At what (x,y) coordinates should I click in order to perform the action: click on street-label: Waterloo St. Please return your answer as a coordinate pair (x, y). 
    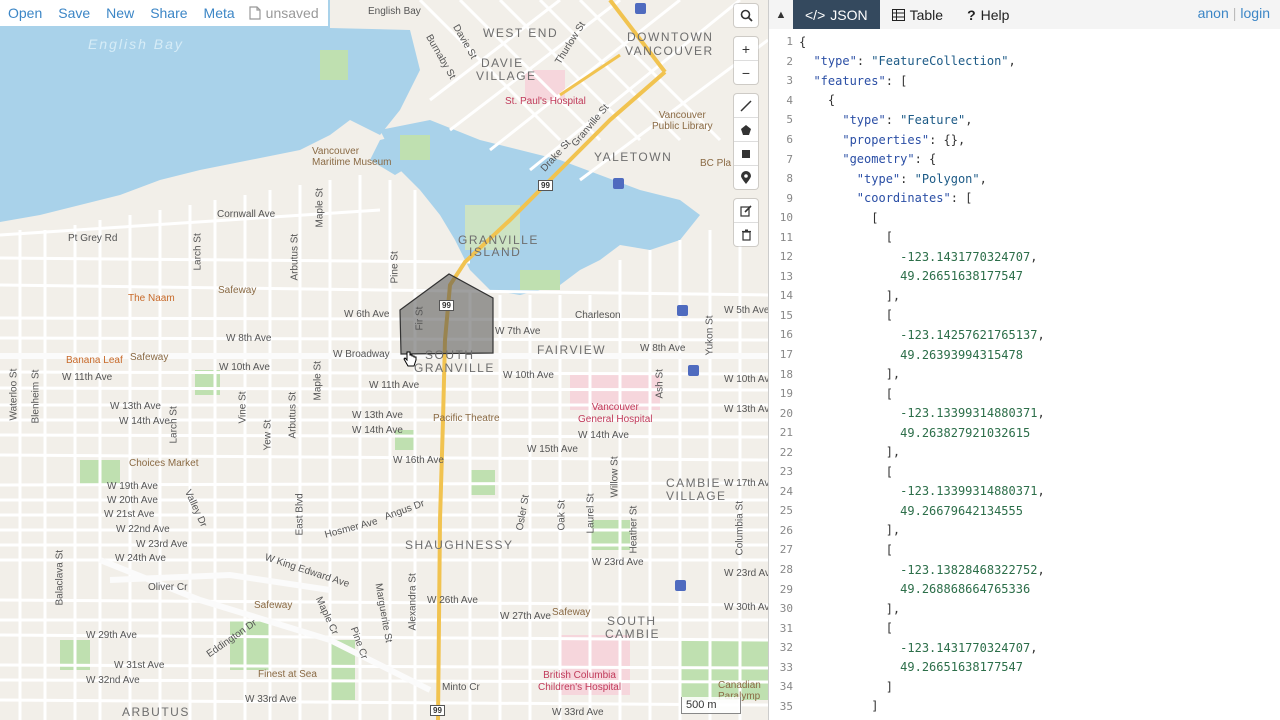
    Looking at the image, I should click on (14, 394).